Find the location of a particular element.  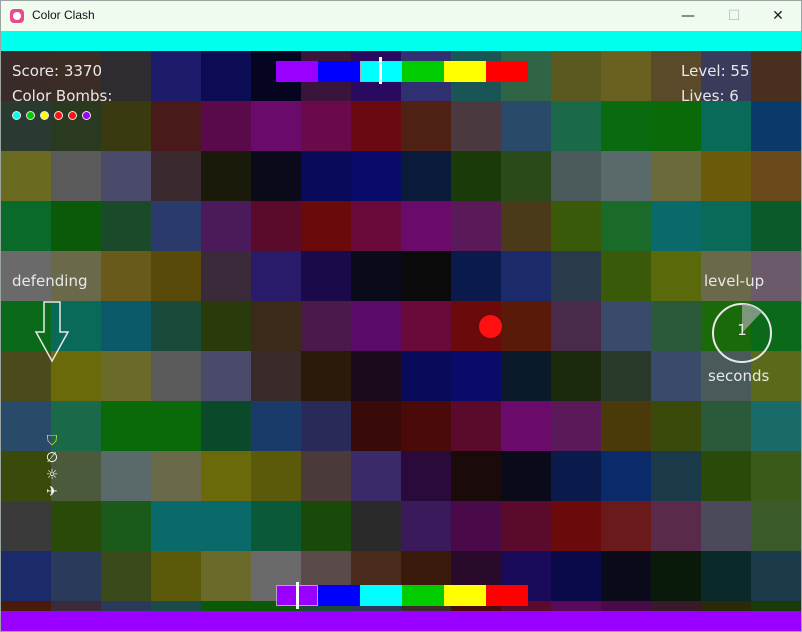

top-palette-marker is located at coordinates (380, 70).